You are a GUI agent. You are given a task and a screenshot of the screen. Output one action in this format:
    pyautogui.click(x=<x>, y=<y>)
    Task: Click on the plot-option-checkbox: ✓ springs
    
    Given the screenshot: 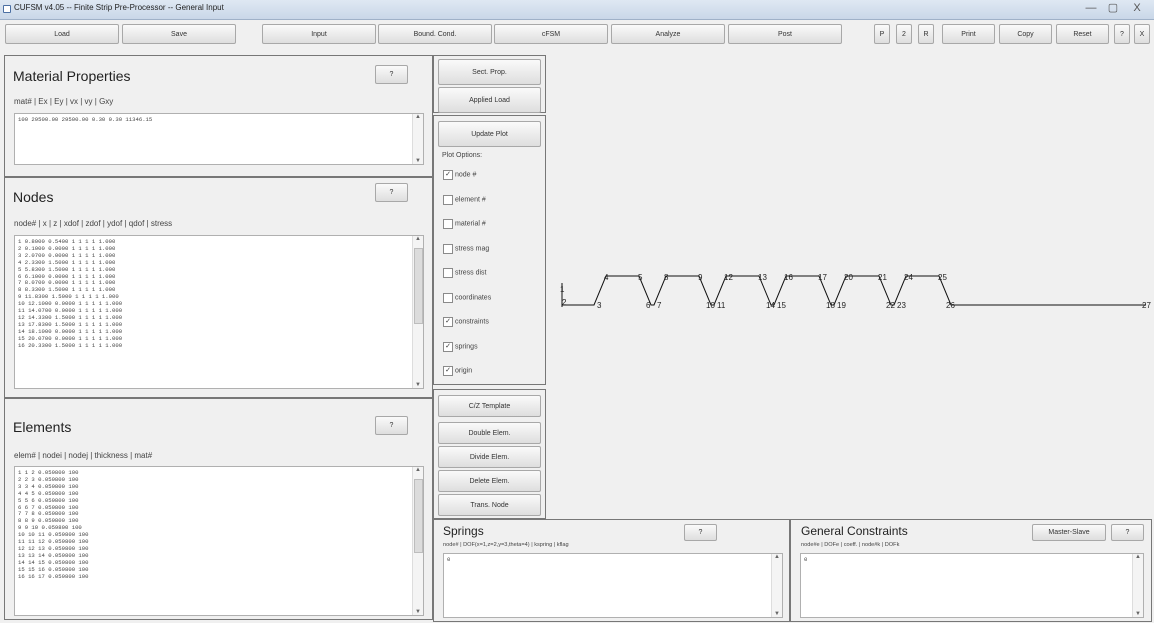 What is the action you would take?
    pyautogui.click(x=460, y=348)
    